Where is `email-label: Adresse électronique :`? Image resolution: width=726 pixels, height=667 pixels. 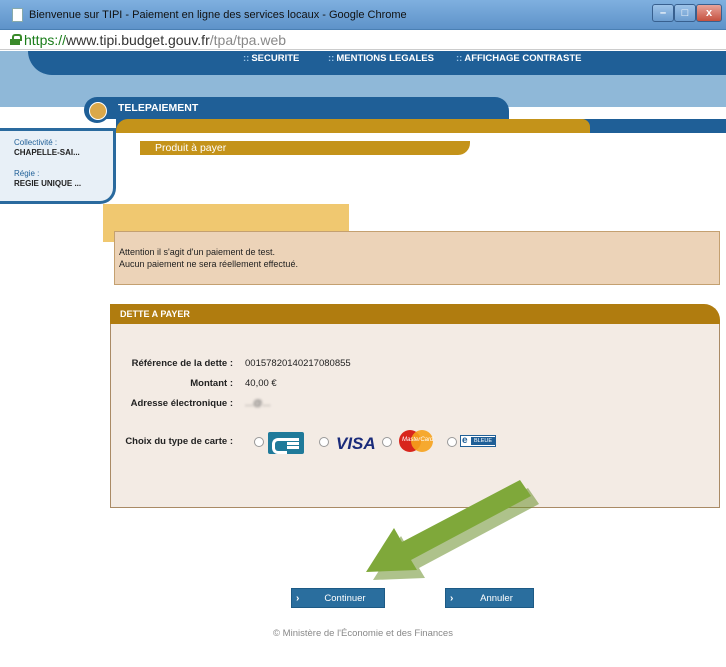
email-label: Adresse électronique : is located at coordinates (181, 403).